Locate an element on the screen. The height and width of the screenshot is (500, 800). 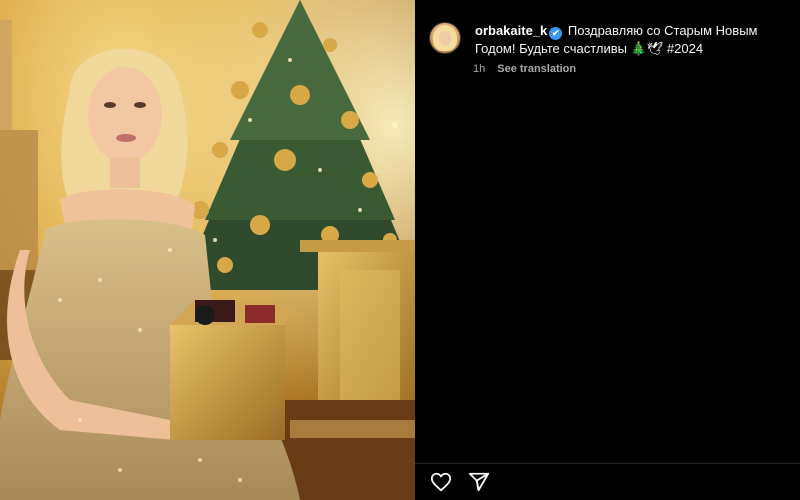
share-icon is located at coordinates (479, 482).